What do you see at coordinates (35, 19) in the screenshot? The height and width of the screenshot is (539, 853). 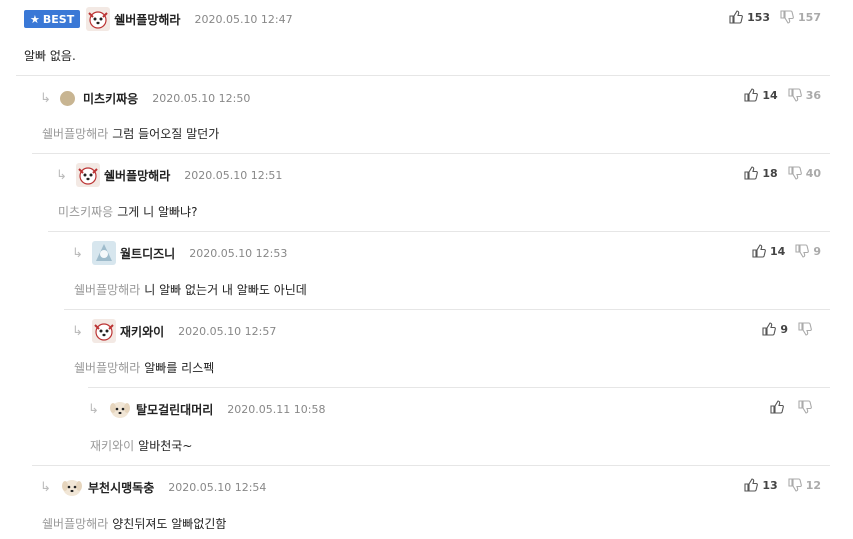 I see `star-icon: ★` at bounding box center [35, 19].